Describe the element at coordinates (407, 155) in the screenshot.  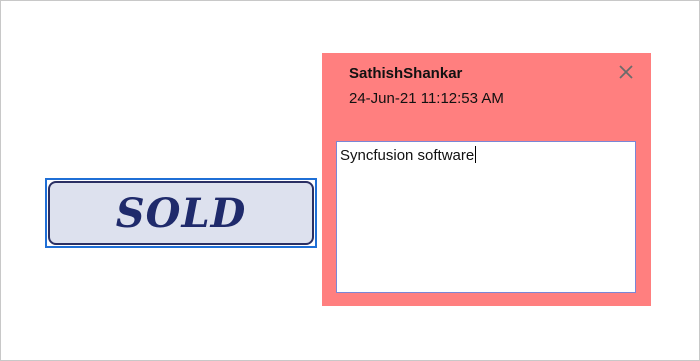
I see `comment-text: Syncfusion software` at that location.